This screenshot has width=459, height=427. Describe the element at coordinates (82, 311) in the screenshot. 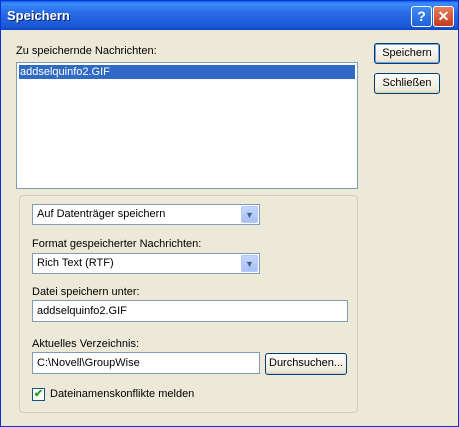

I see `filename-value: addselquinfo2.GIF` at that location.